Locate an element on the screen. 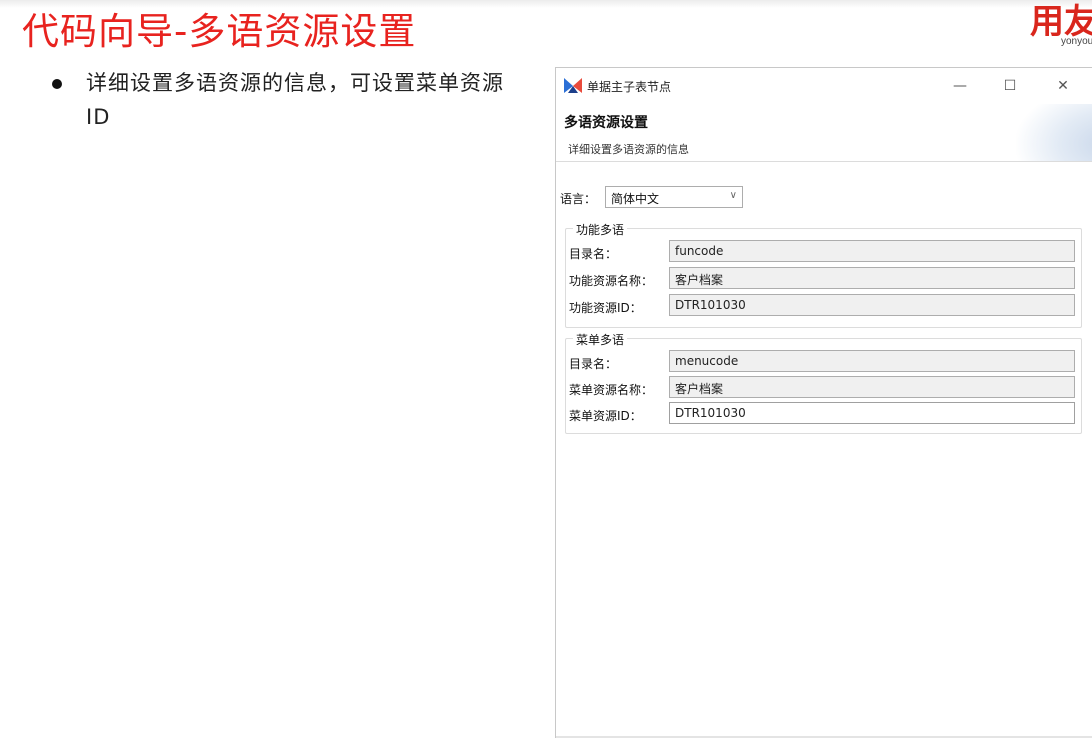 This screenshot has width=1092, height=738. minimize-button: — is located at coordinates (960, 86).